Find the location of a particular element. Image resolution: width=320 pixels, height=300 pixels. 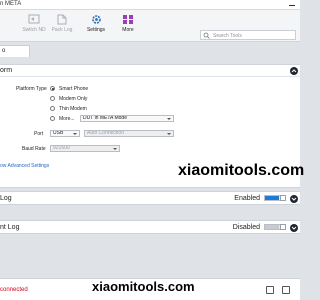

log-panel: Log Enabled is located at coordinates (150, 198).